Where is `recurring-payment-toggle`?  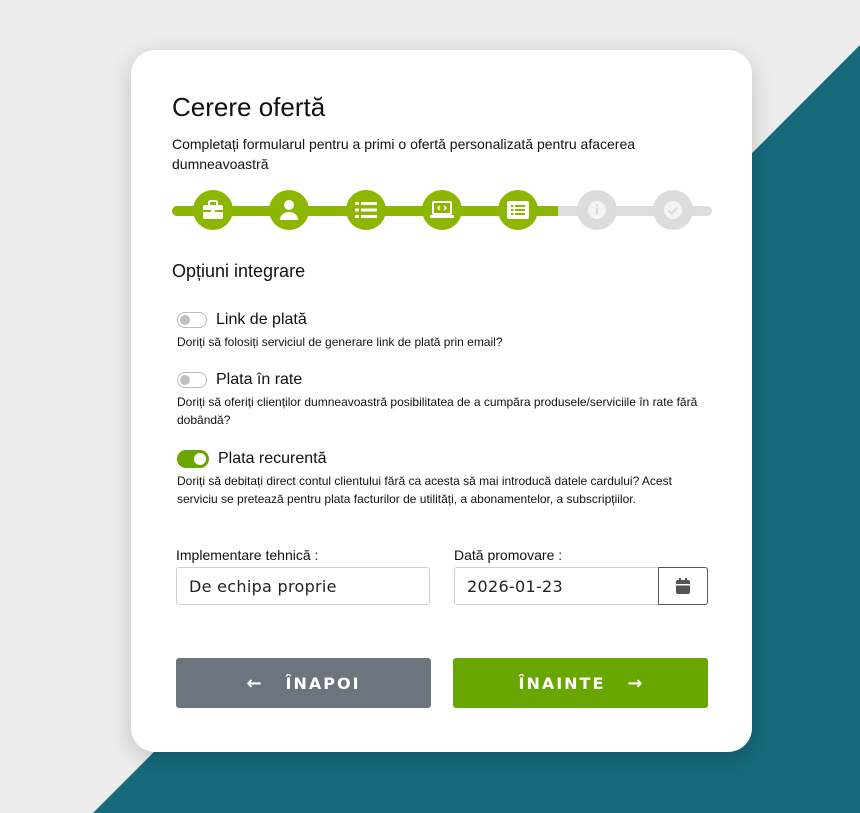
recurring-payment-toggle is located at coordinates (193, 459).